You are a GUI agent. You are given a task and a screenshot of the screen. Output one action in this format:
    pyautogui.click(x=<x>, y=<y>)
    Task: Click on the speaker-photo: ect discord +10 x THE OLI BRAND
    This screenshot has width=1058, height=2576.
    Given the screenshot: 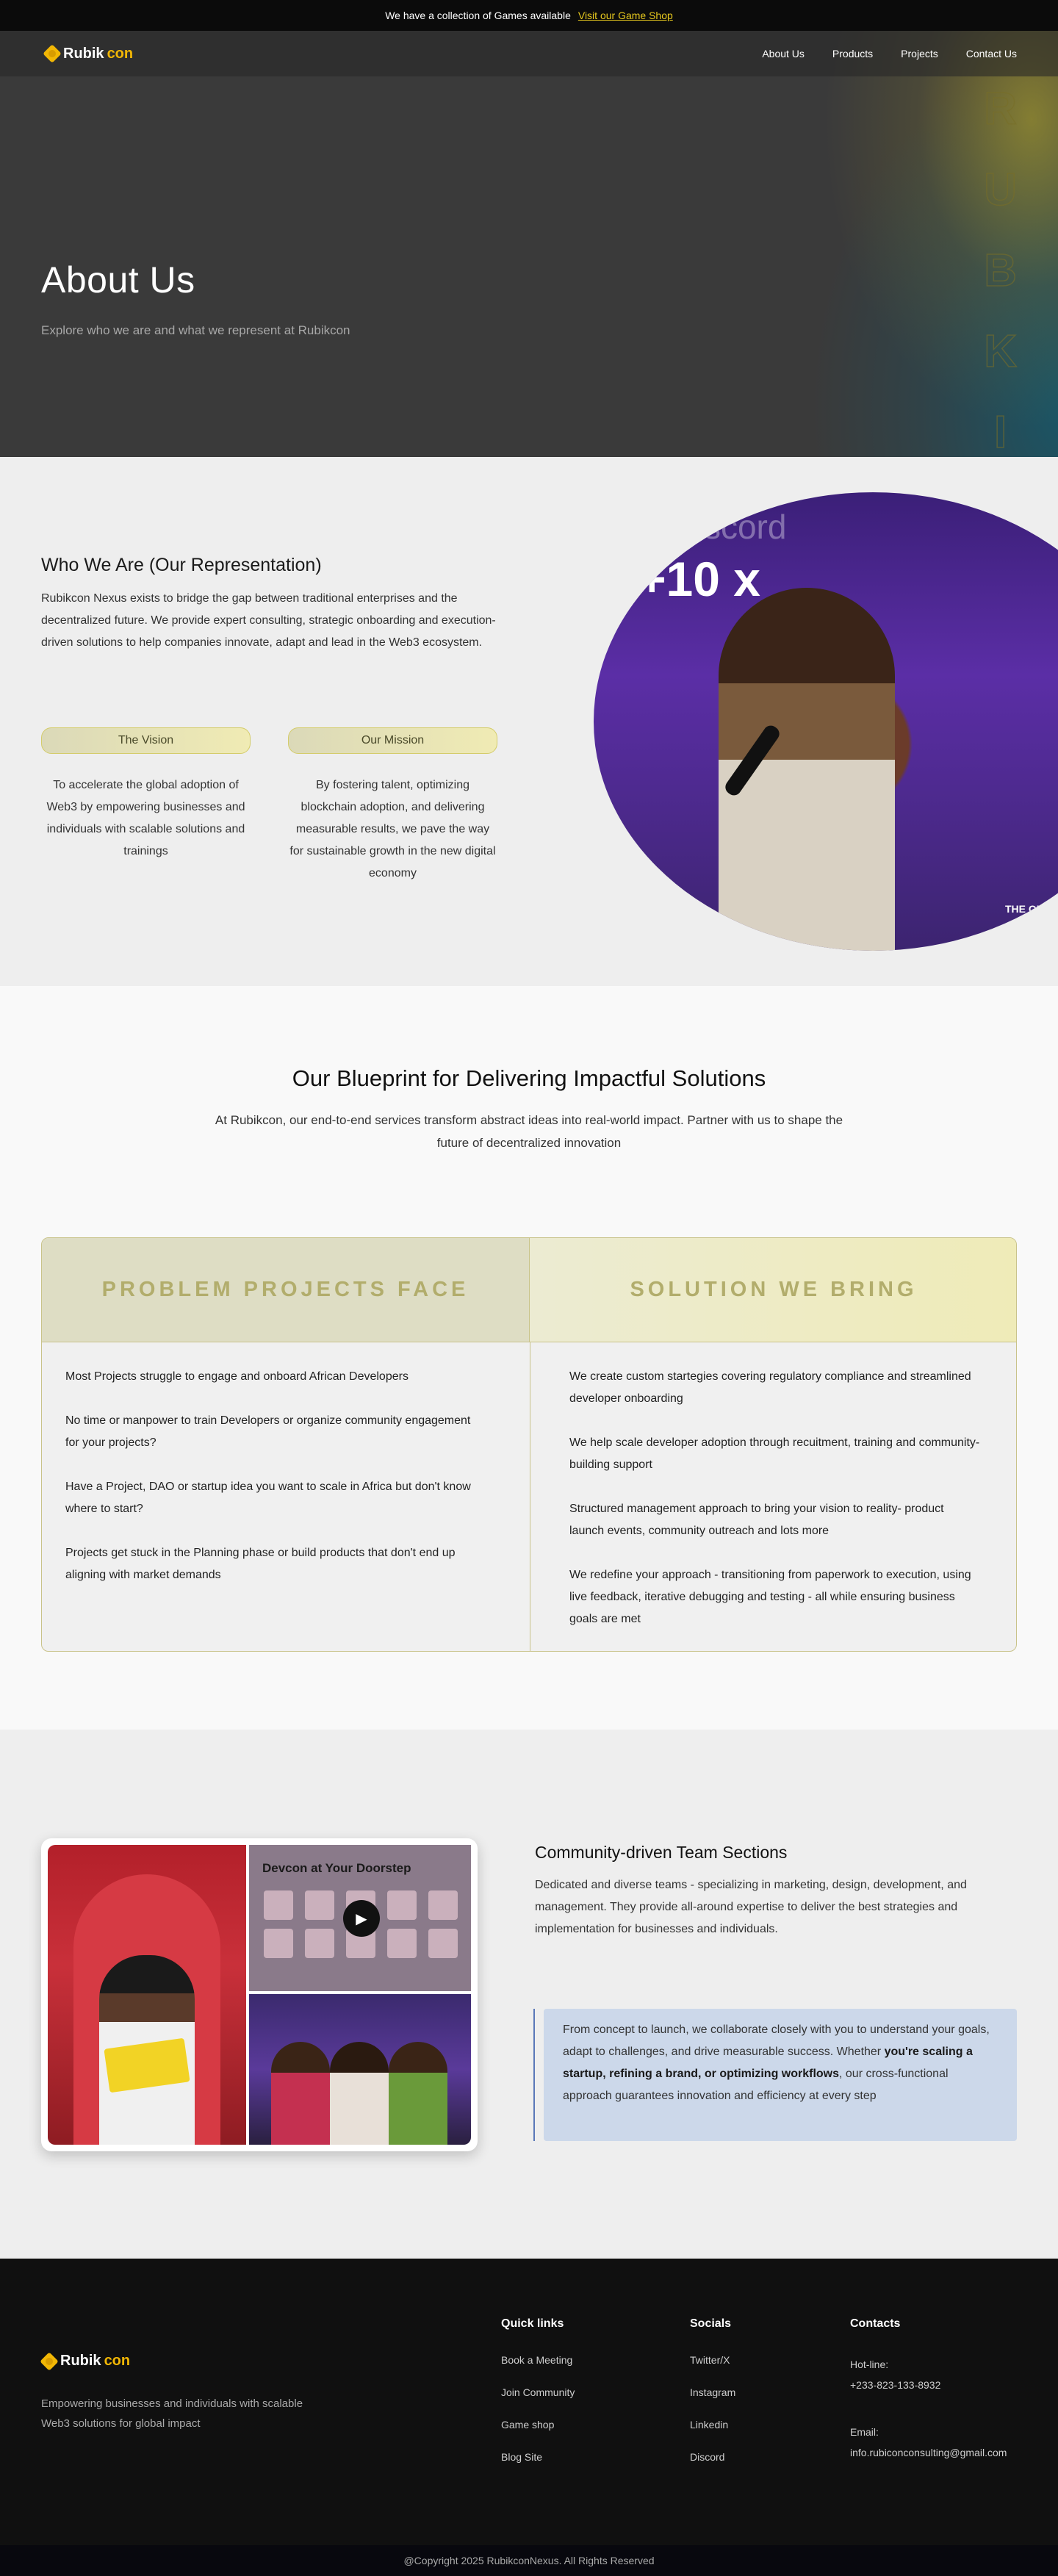 What is the action you would take?
    pyautogui.click(x=826, y=721)
    